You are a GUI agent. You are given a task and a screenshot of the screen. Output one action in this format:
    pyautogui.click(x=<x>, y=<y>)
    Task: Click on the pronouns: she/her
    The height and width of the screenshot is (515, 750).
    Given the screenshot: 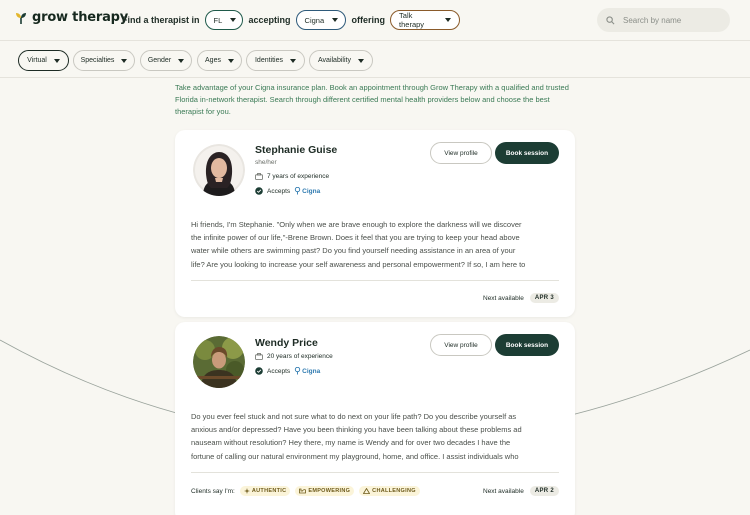 What is the action you would take?
    pyautogui.click(x=266, y=162)
    